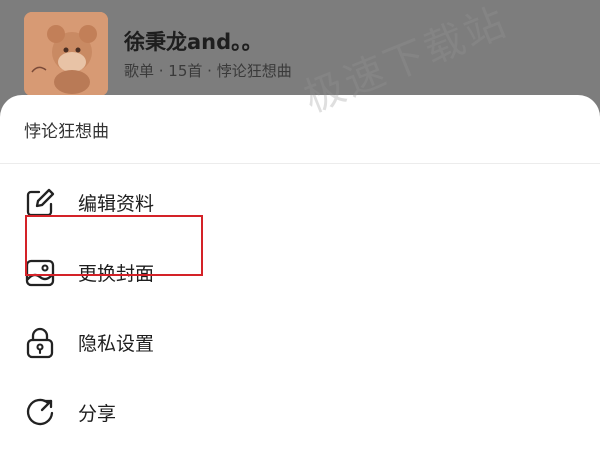  Describe the element at coordinates (116, 204) in the screenshot. I see `menu-item-label: 编辑资料` at that location.